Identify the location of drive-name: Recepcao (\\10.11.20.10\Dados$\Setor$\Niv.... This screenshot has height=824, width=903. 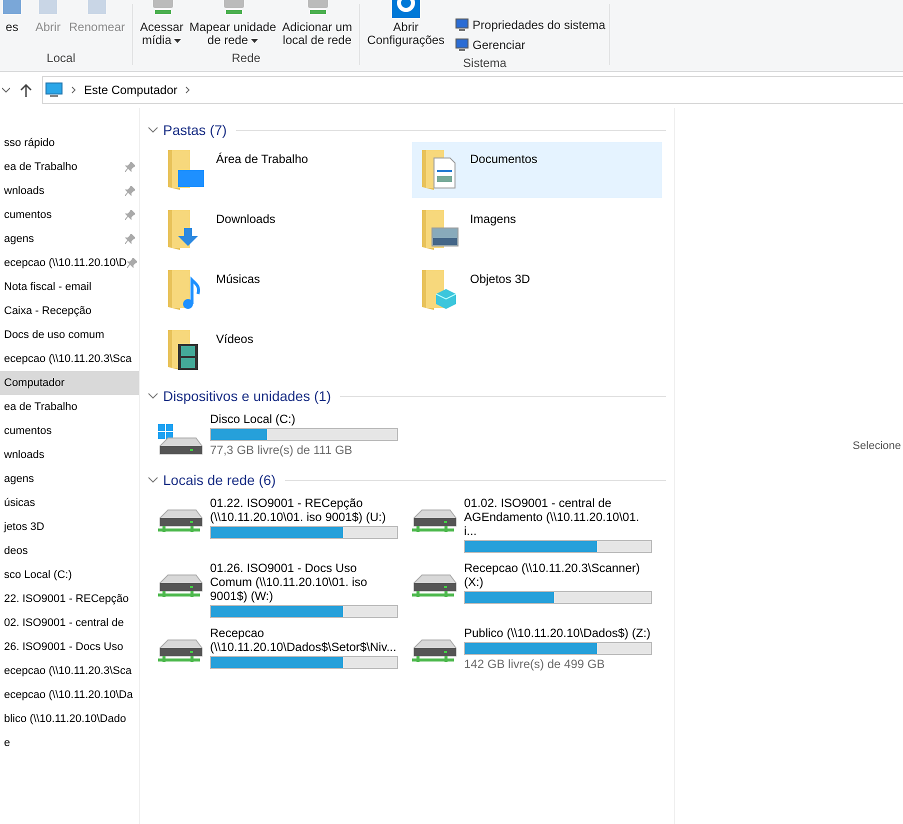
(304, 640).